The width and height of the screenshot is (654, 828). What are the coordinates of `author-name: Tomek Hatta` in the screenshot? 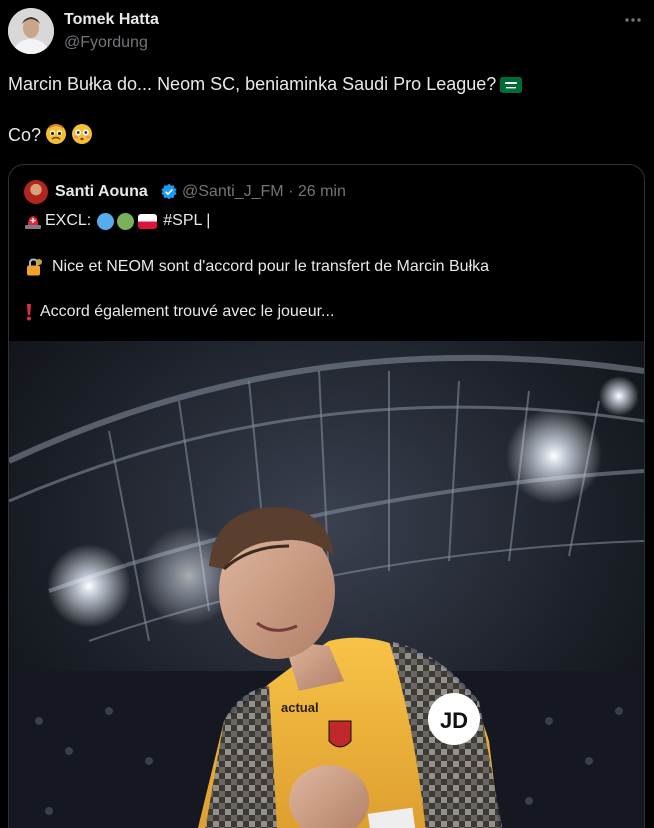 It's located at (111, 20).